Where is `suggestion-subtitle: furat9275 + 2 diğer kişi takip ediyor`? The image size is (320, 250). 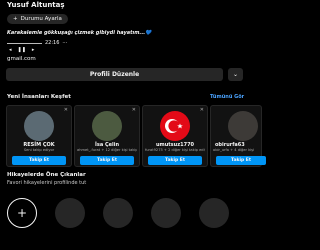
suggestion-subtitle: furat9275 + 2 diğer kişi takip ediyor is located at coordinates (175, 150).